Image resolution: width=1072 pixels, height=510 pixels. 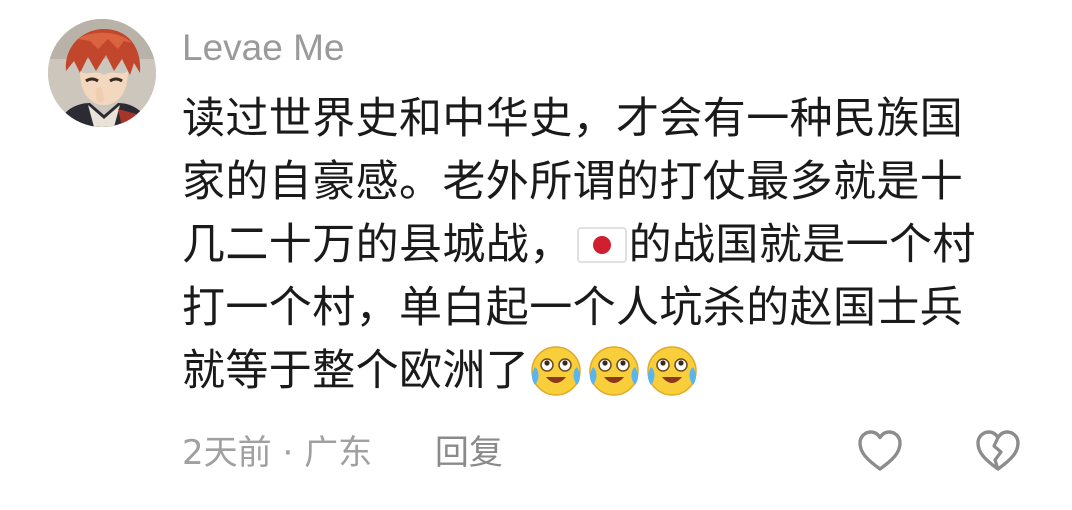 I want to click on username: Levae Me, so click(x=263, y=48).